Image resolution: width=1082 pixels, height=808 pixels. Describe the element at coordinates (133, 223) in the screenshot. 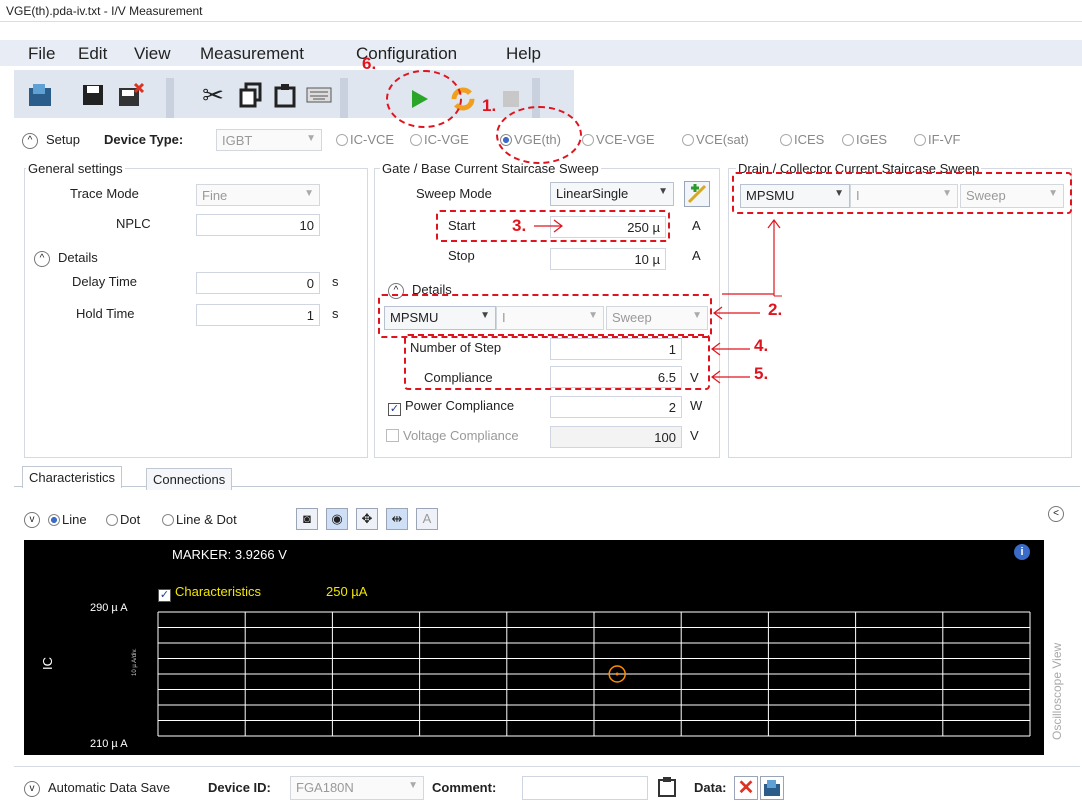

I see `nplc-label: NPLC` at that location.